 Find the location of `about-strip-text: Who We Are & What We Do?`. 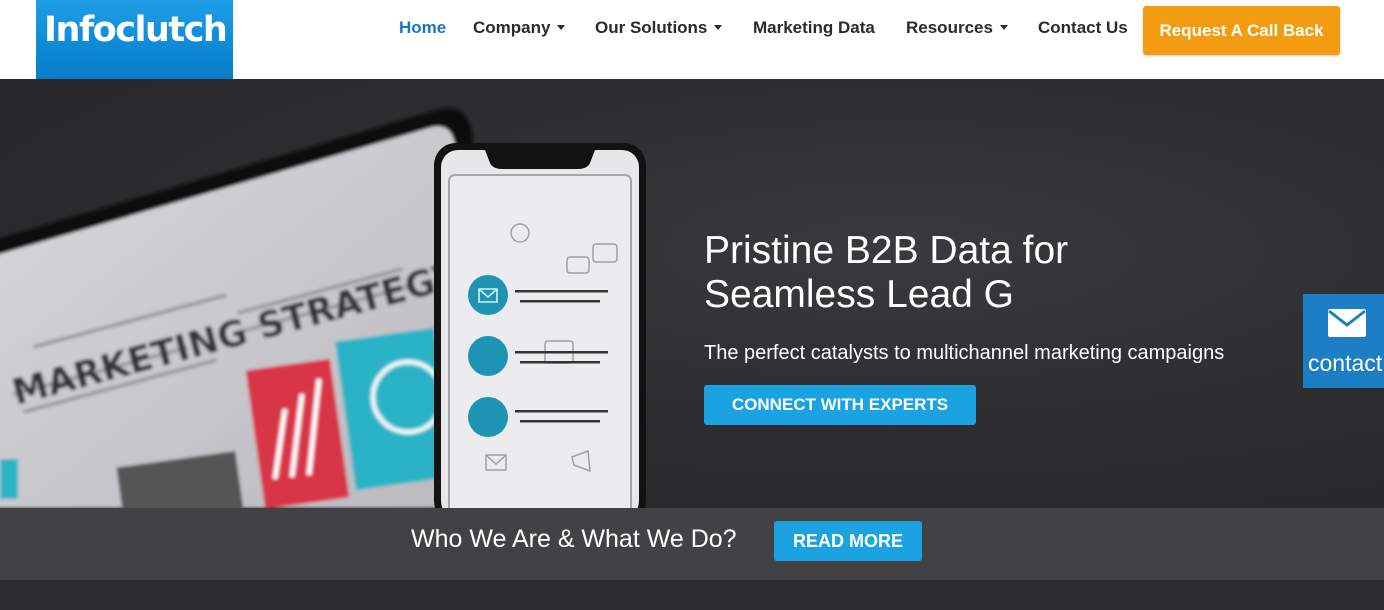

about-strip-text: Who We Are & What We Do? is located at coordinates (574, 539).